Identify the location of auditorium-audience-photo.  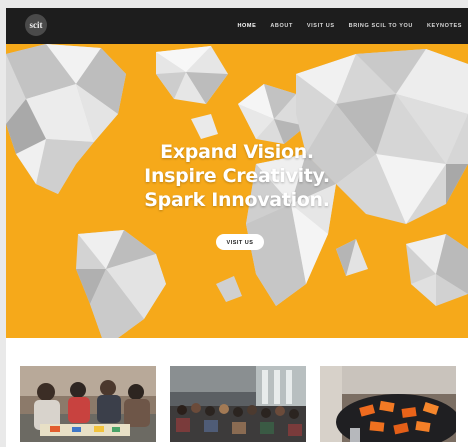
(238, 404).